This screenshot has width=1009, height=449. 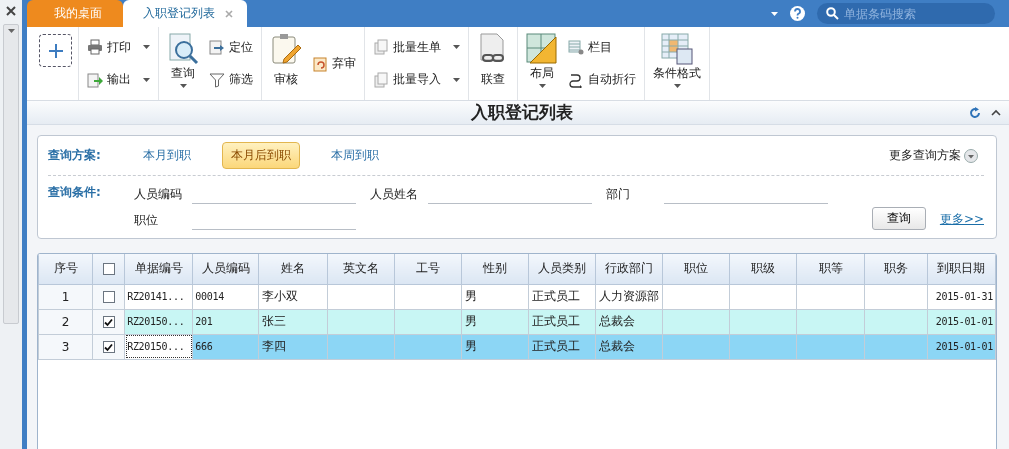 What do you see at coordinates (355, 155) in the screenshot?
I see `scheme-option: 本周到职` at bounding box center [355, 155].